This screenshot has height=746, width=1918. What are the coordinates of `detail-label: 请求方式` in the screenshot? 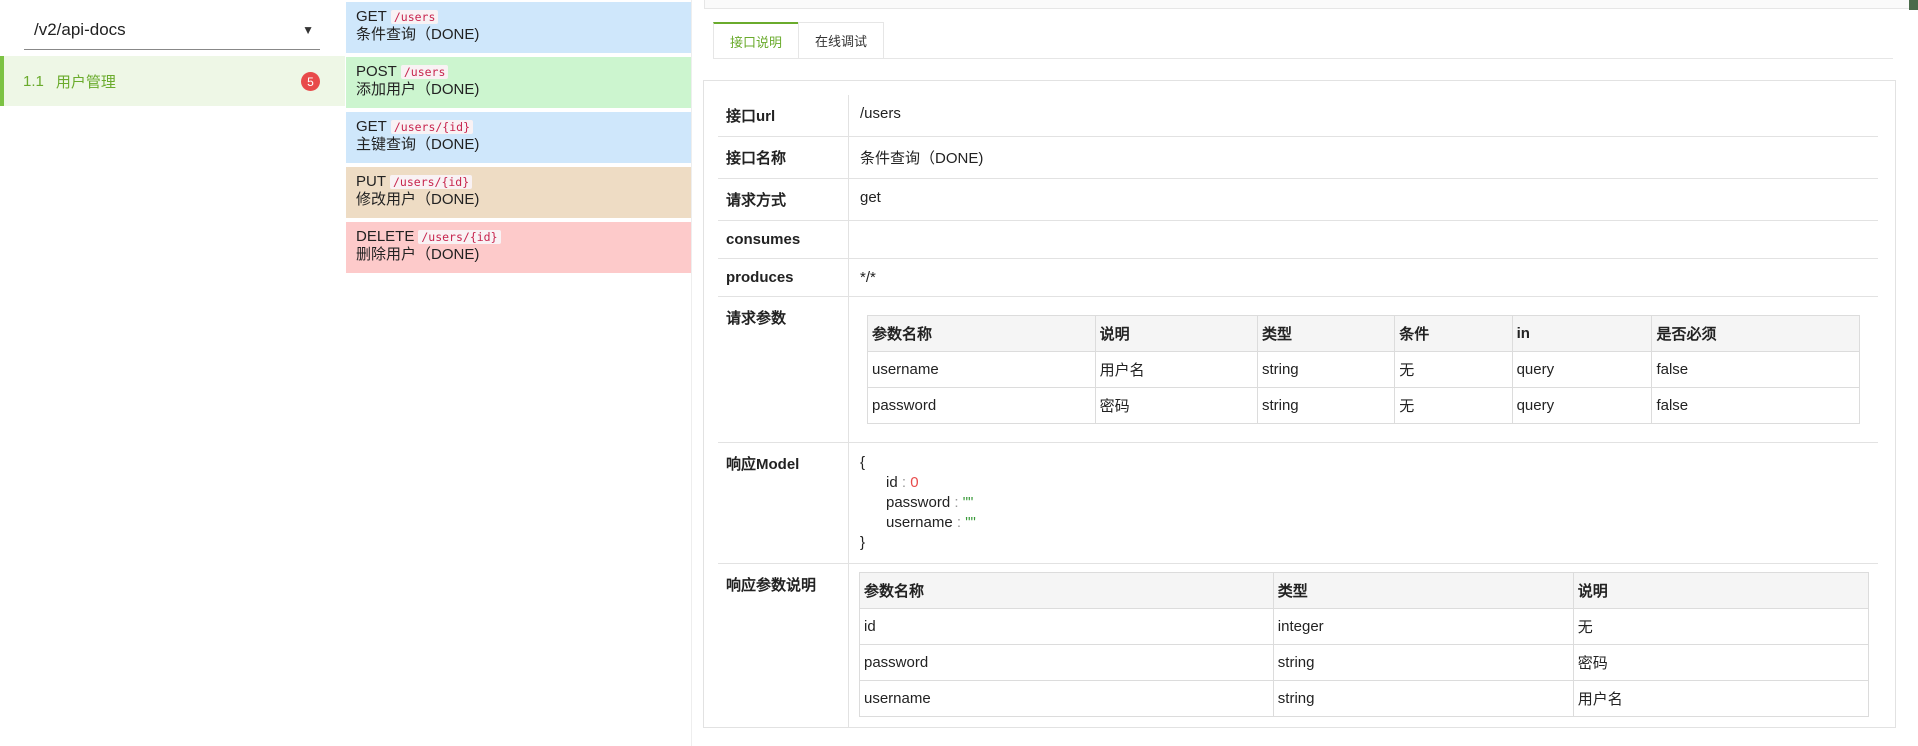 It's located at (783, 199).